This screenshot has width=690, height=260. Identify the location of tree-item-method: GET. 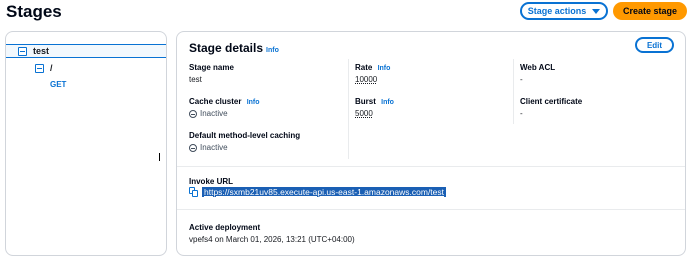
(58, 84).